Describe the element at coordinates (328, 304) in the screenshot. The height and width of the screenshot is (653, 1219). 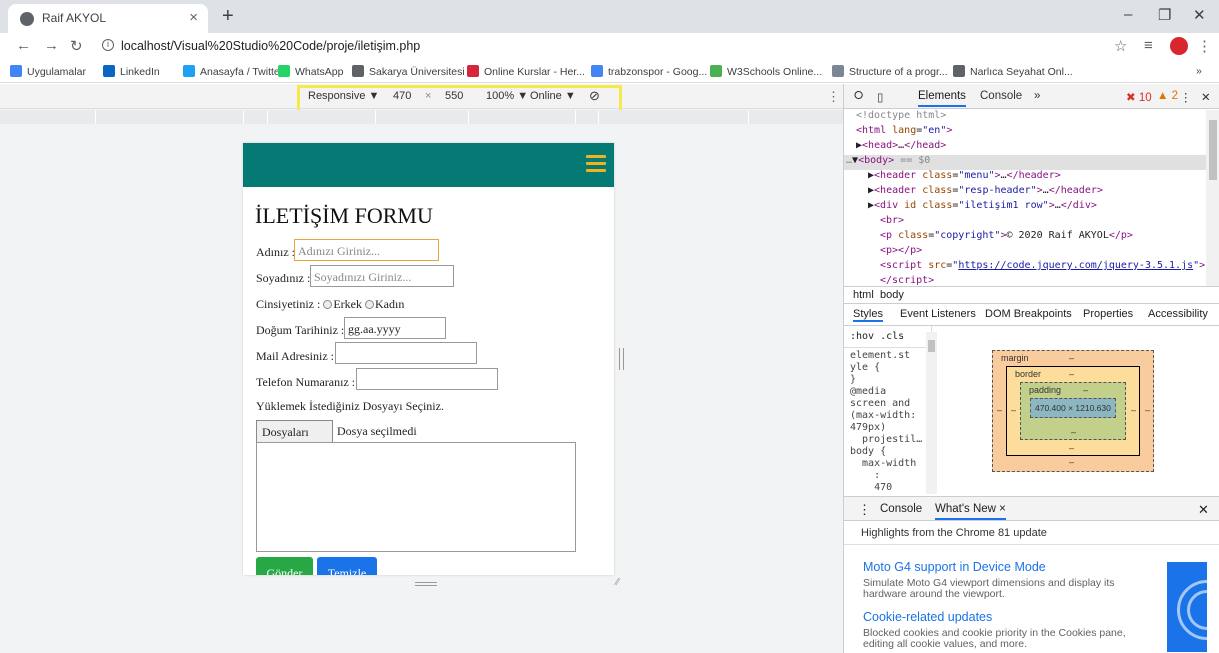
I see `male-radio` at that location.